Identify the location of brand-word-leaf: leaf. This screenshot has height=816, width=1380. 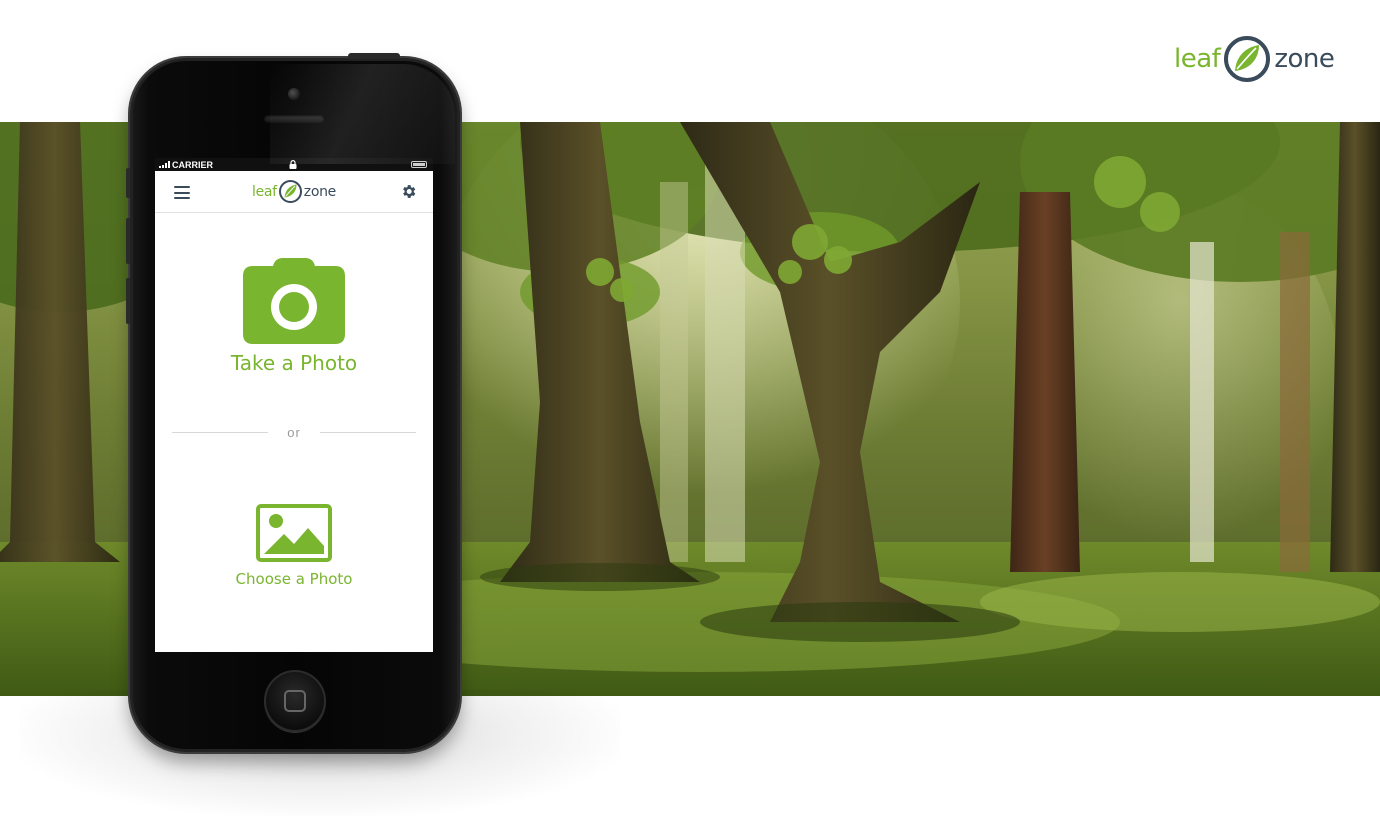
(1197, 59).